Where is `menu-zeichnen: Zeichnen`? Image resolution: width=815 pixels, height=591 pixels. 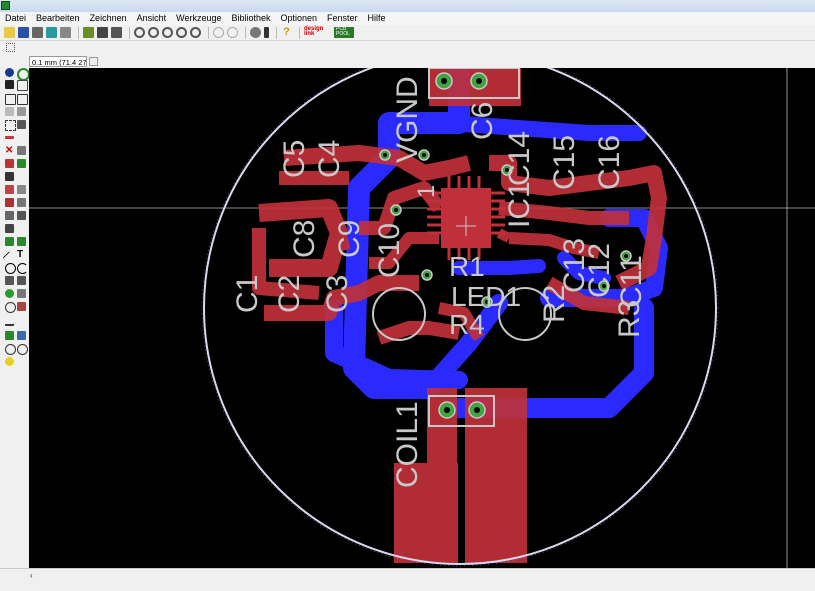
menu-zeichnen: Zeichnen is located at coordinates (108, 18).